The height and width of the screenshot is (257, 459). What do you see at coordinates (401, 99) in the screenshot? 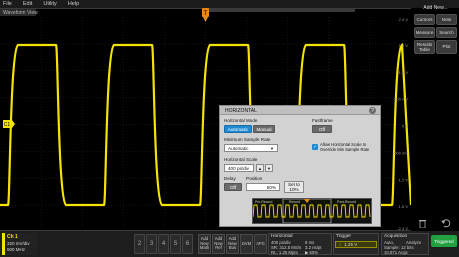
I see `vertical-scale-label: 600 mV` at bounding box center [401, 99].